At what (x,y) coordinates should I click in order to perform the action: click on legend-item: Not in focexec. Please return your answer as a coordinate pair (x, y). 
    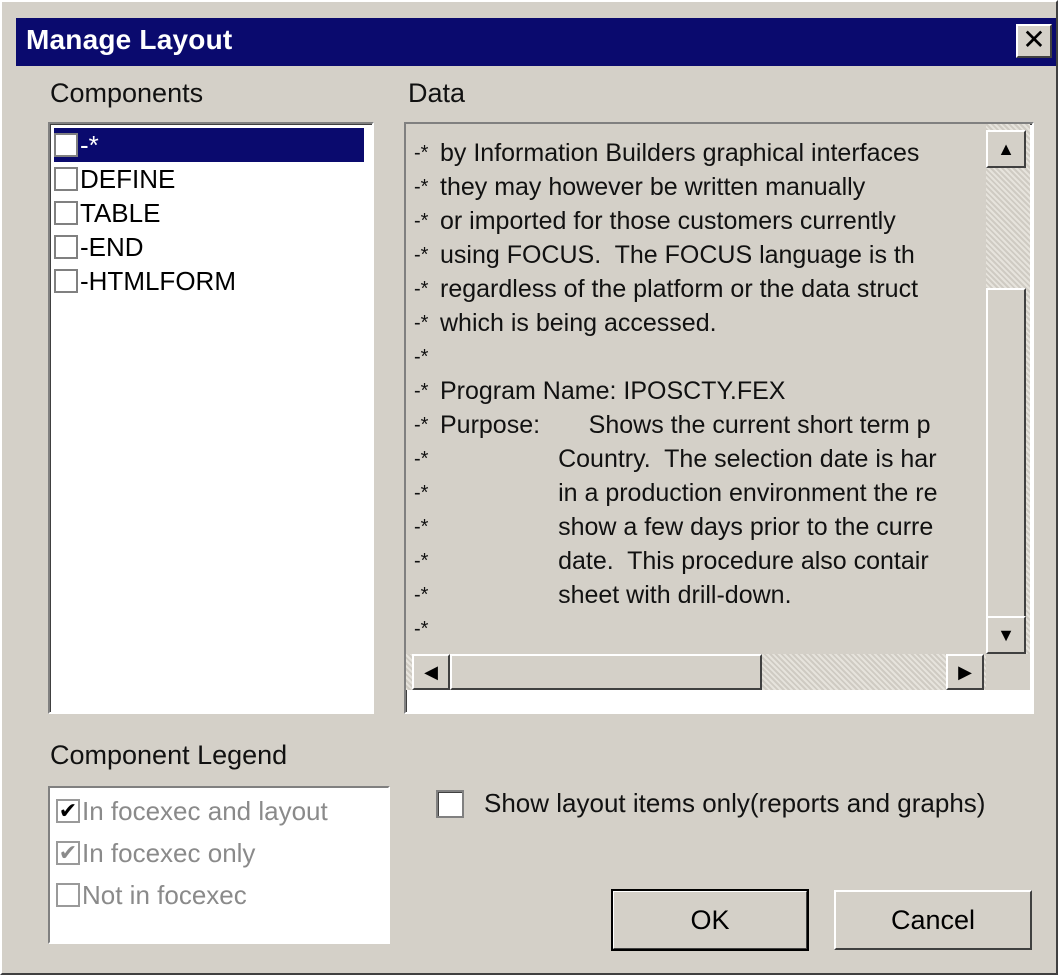
    Looking at the image, I should click on (151, 895).